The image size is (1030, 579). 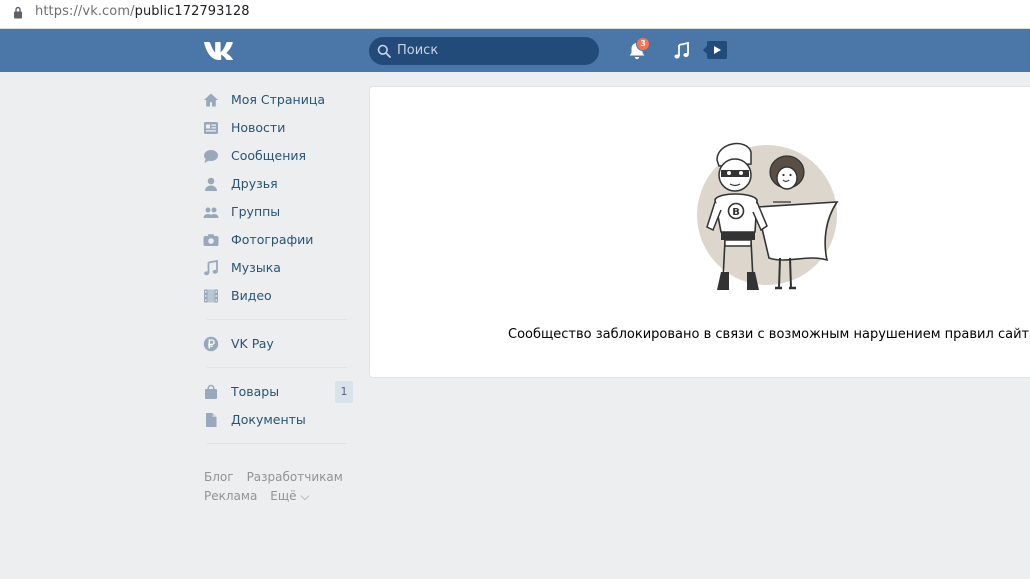 What do you see at coordinates (715, 50) in the screenshot?
I see `video-play-icon` at bounding box center [715, 50].